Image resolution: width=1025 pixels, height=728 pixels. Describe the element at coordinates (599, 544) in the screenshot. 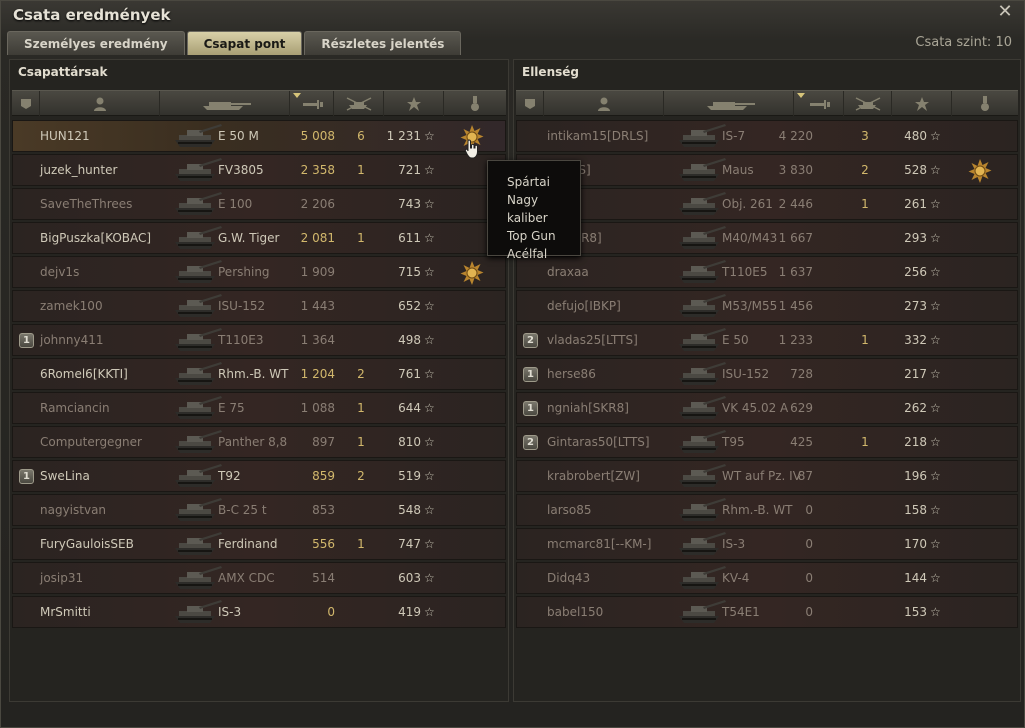

I see `player-name: mcmarc81[--KM-]` at that location.